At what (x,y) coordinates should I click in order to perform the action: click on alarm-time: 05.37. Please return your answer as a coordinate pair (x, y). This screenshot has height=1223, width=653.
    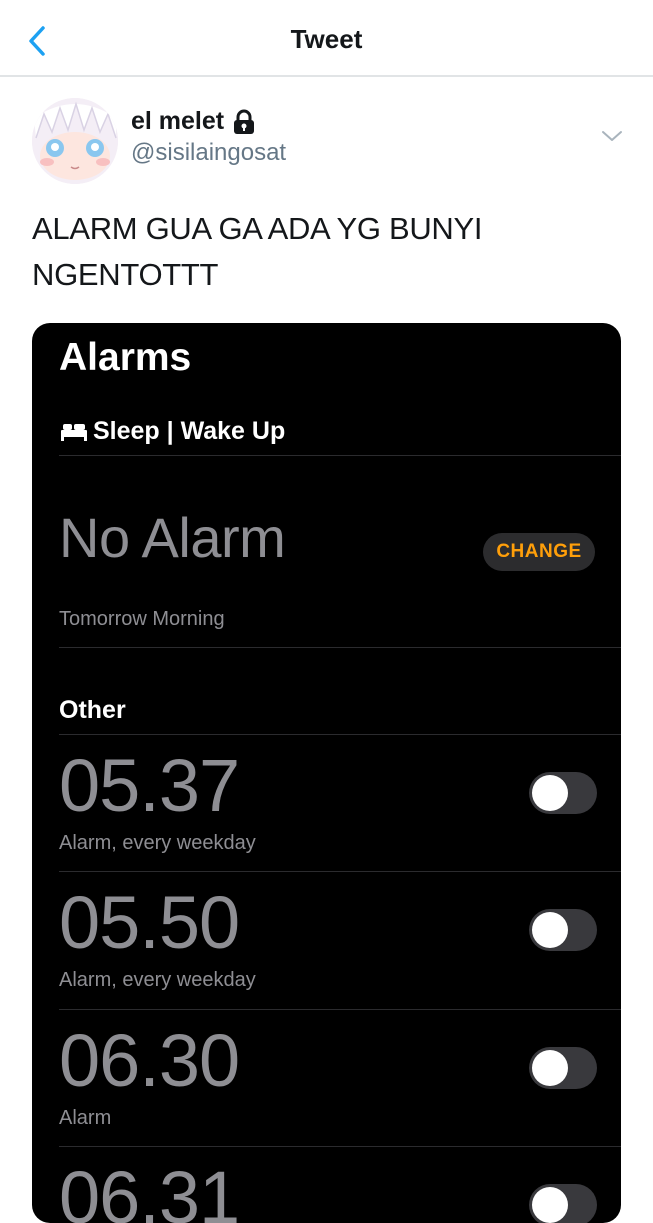
    Looking at the image, I should click on (149, 785).